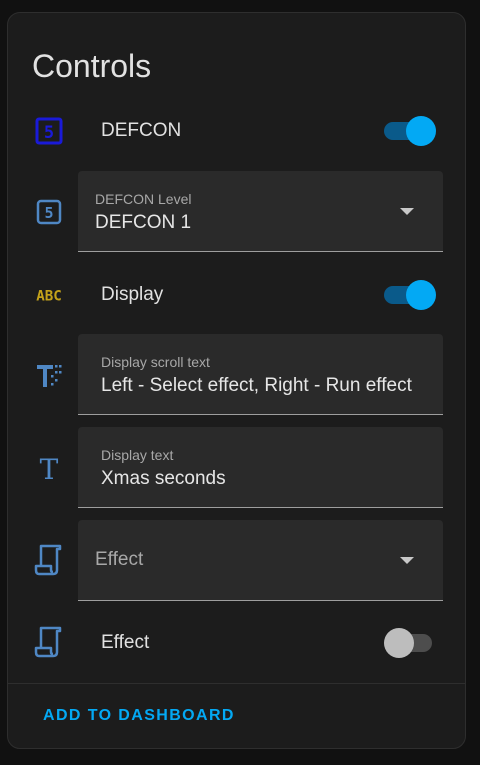  Describe the element at coordinates (256, 385) in the screenshot. I see `display-scroll-text-value: Left - Select effect, Right - Run effect` at that location.